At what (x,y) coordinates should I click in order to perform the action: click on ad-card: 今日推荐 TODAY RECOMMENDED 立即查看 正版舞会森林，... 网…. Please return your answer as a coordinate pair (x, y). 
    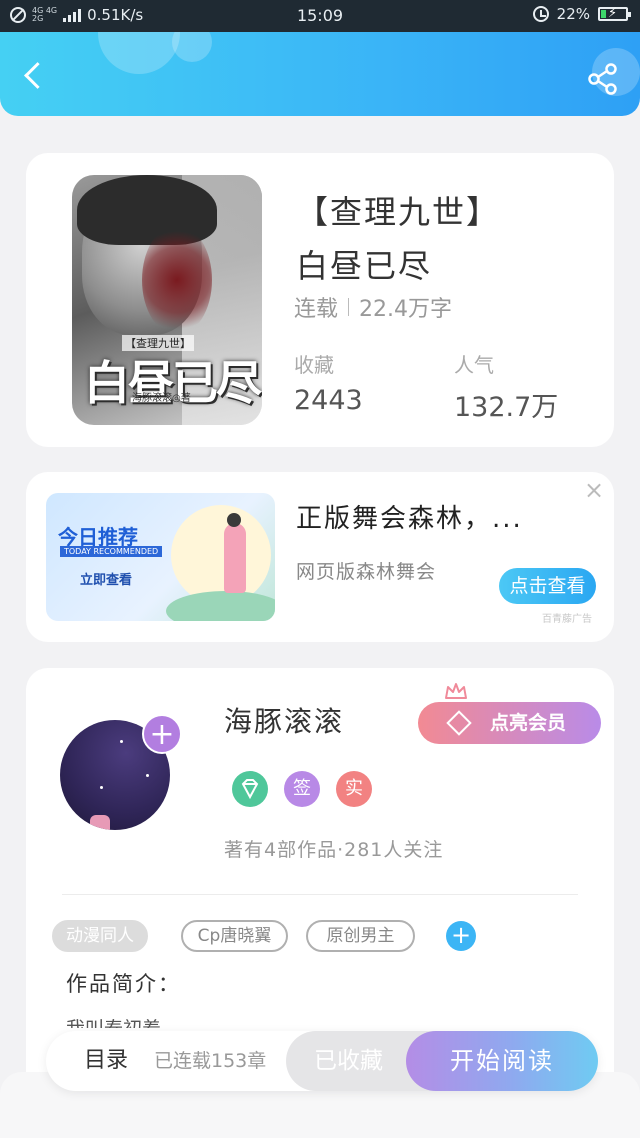
    Looking at the image, I should click on (320, 557).